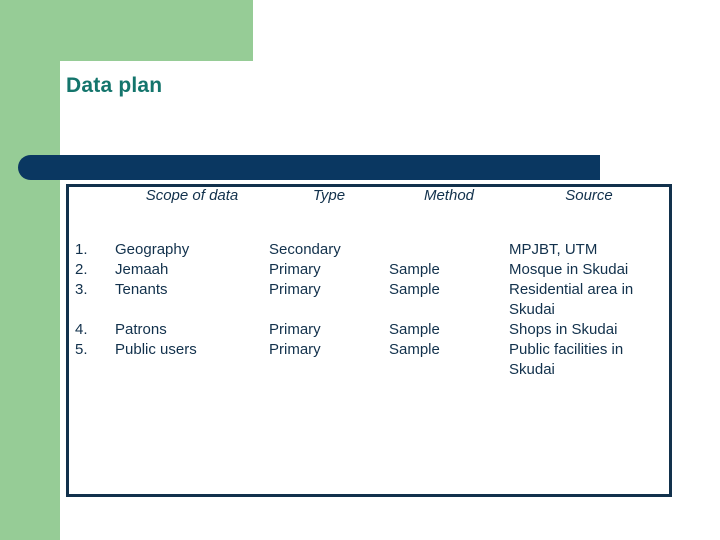 Image resolution: width=720 pixels, height=540 pixels. What do you see at coordinates (563, 329) in the screenshot?
I see `cell-source: Shops in Skudai` at bounding box center [563, 329].